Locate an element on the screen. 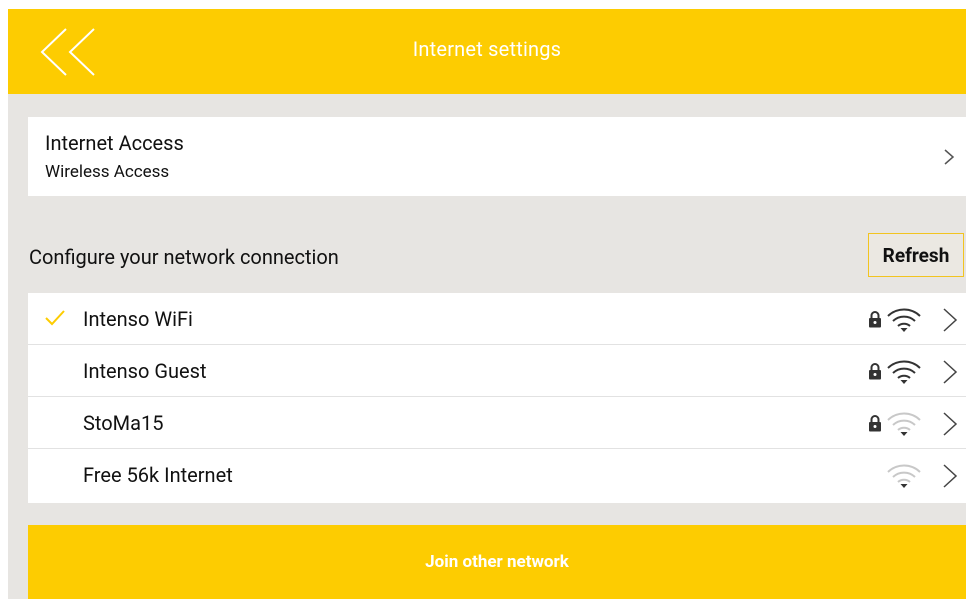 The image size is (974, 599). internet-access-subtitle: Wireless Access is located at coordinates (107, 172).